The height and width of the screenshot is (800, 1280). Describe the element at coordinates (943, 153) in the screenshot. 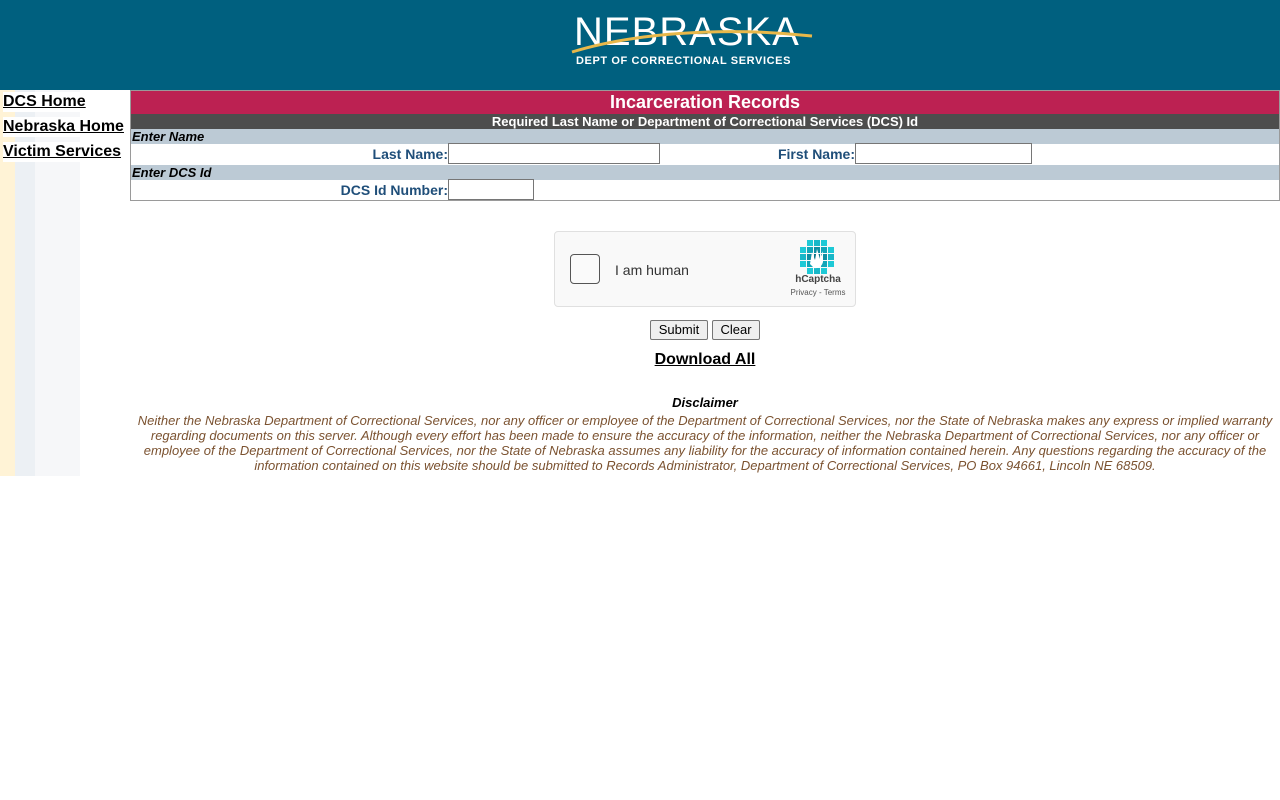

I see `first-name-input` at that location.